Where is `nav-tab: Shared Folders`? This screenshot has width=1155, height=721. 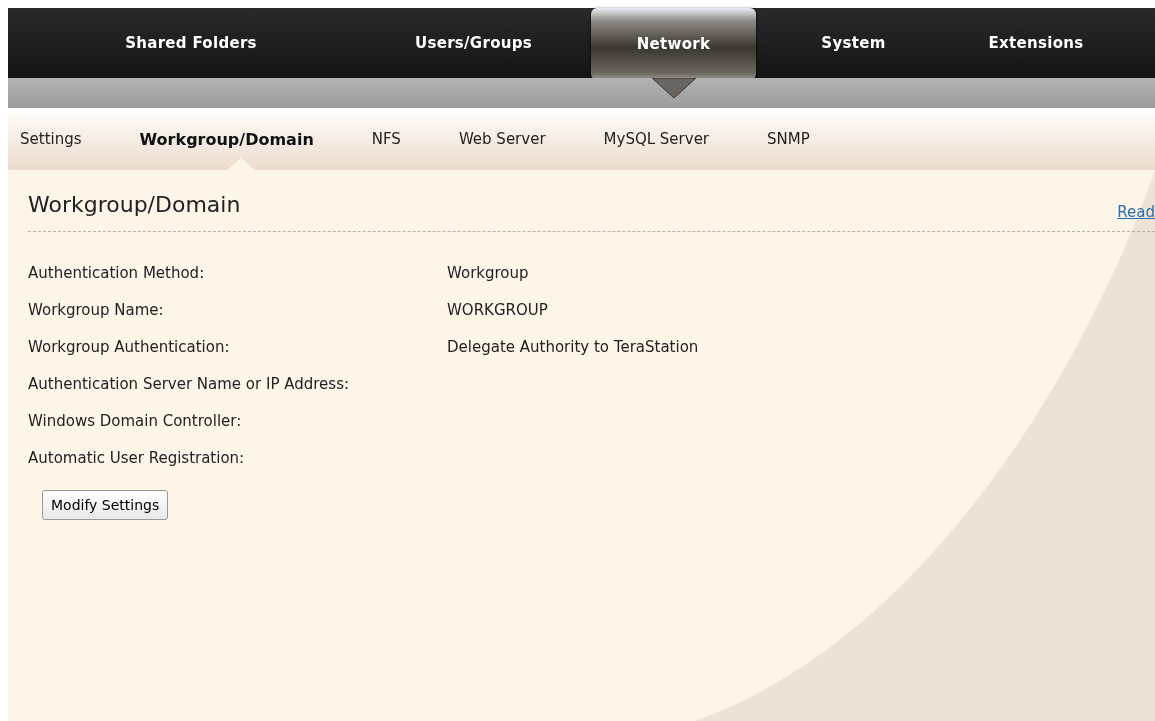 nav-tab: Shared Folders is located at coordinates (191, 43).